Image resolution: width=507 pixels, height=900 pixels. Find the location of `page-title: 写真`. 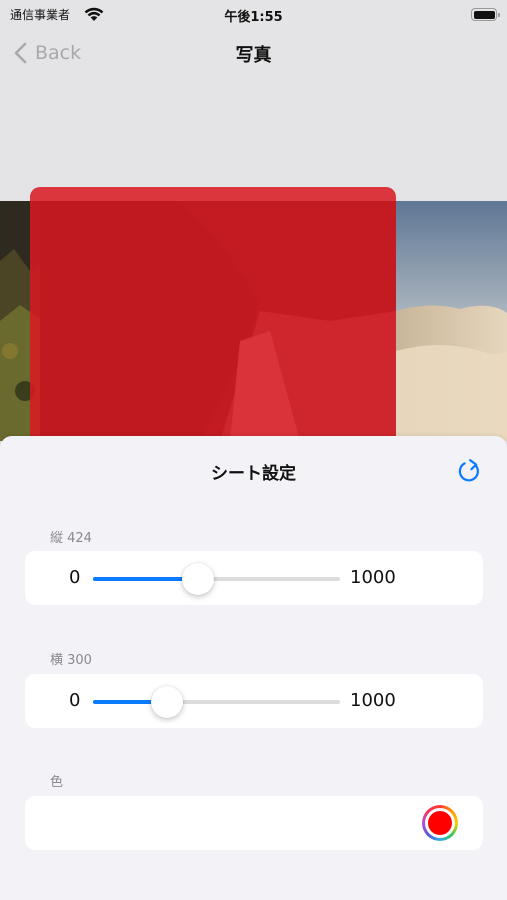

page-title: 写真 is located at coordinates (253, 55).